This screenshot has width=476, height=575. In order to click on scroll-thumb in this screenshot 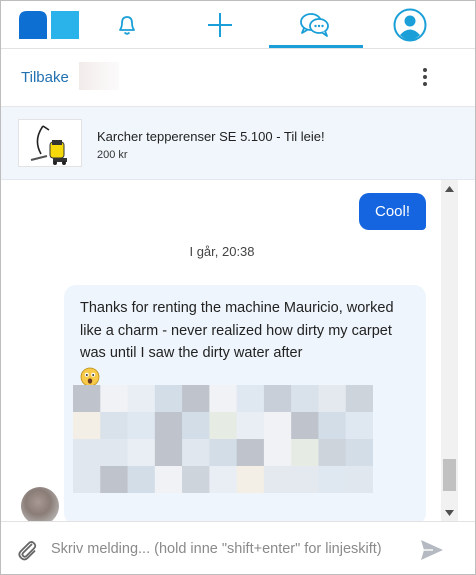, I will do `click(449, 475)`.